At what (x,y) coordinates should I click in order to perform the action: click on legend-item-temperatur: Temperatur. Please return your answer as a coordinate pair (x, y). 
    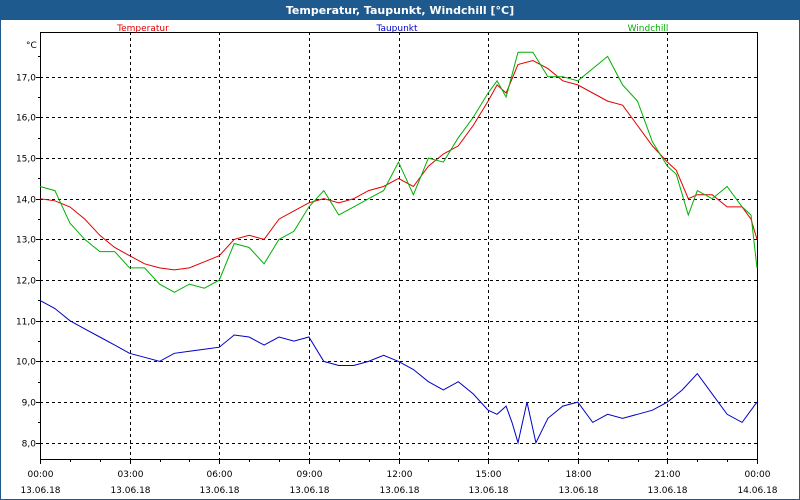
    Looking at the image, I should click on (142, 29).